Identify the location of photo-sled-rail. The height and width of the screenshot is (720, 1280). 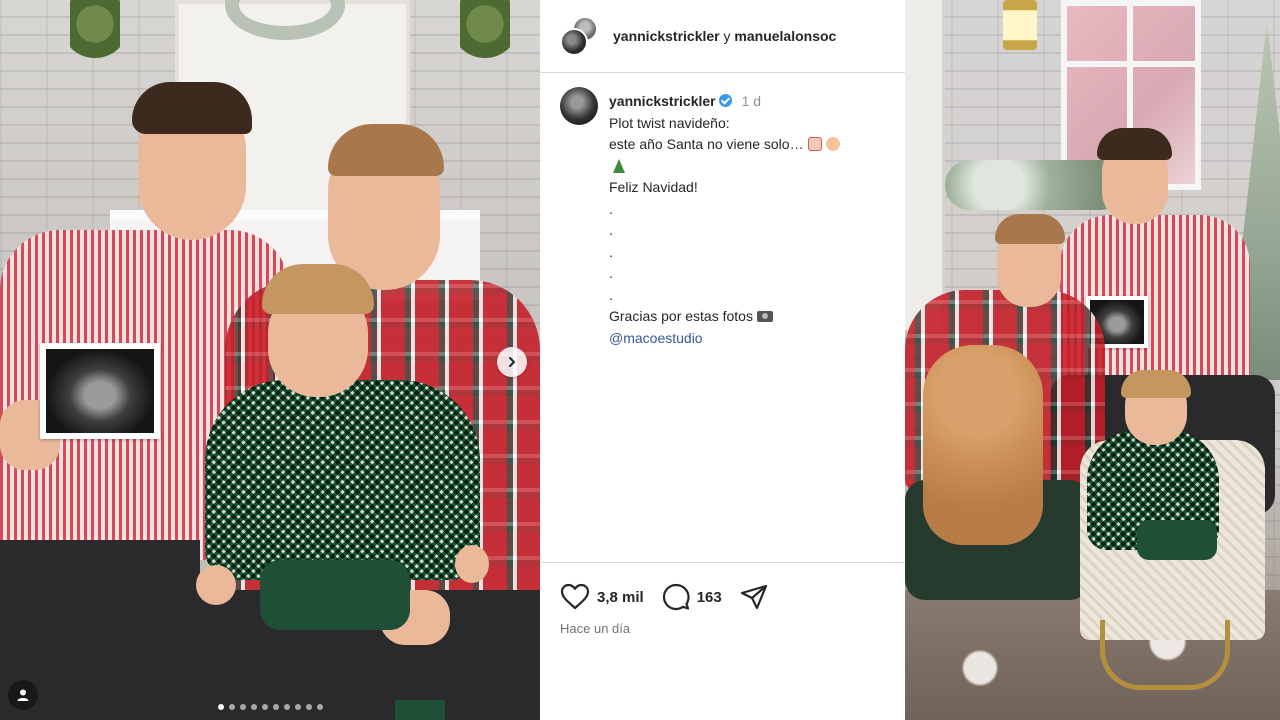
(1165, 655).